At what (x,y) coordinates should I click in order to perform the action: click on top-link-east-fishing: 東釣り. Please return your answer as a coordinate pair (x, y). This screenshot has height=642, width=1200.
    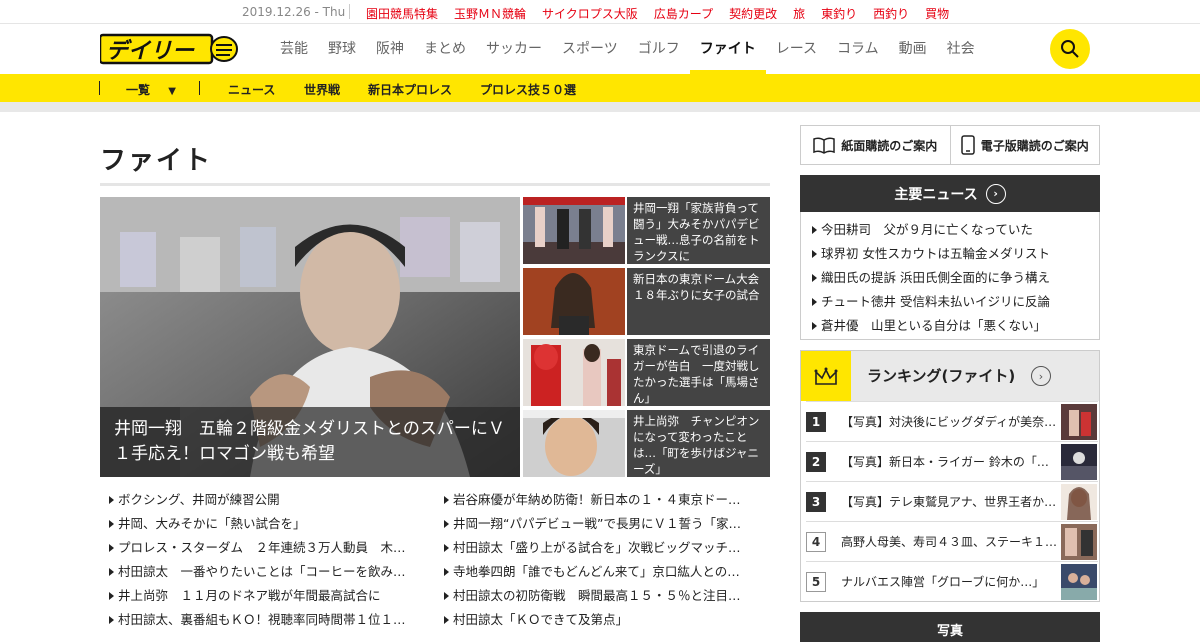
    Looking at the image, I should click on (839, 13).